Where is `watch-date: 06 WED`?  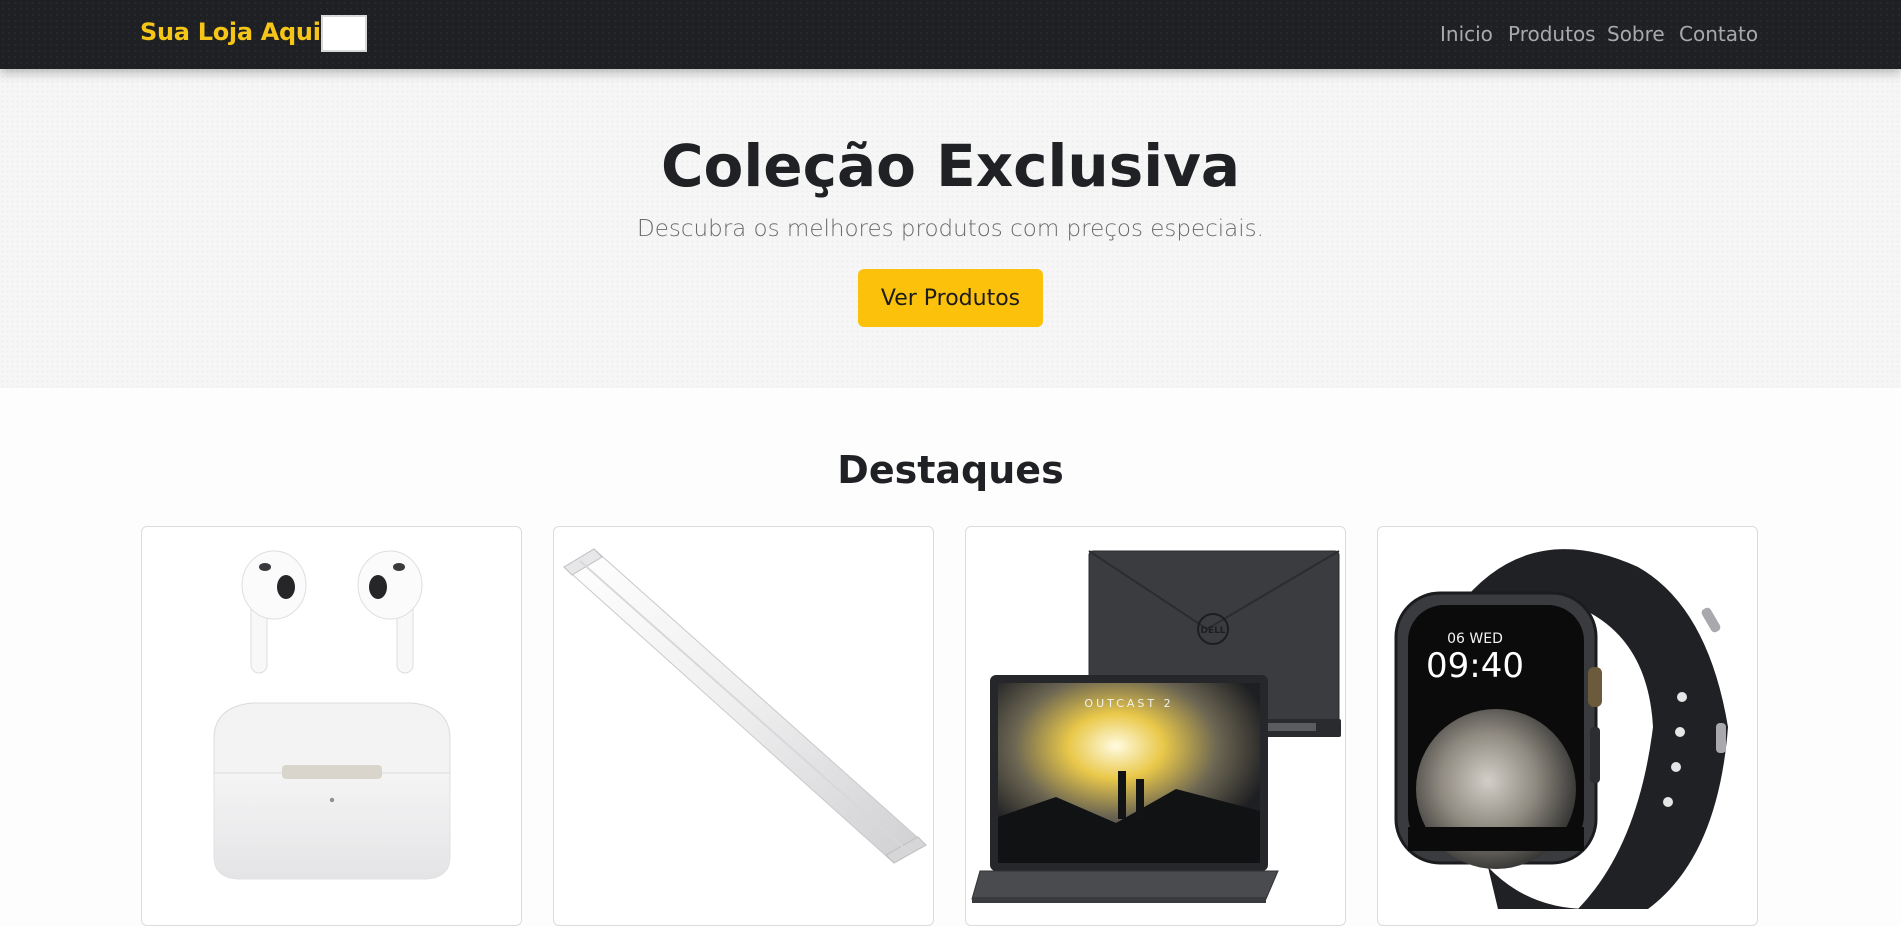 watch-date: 06 WED is located at coordinates (1475, 639).